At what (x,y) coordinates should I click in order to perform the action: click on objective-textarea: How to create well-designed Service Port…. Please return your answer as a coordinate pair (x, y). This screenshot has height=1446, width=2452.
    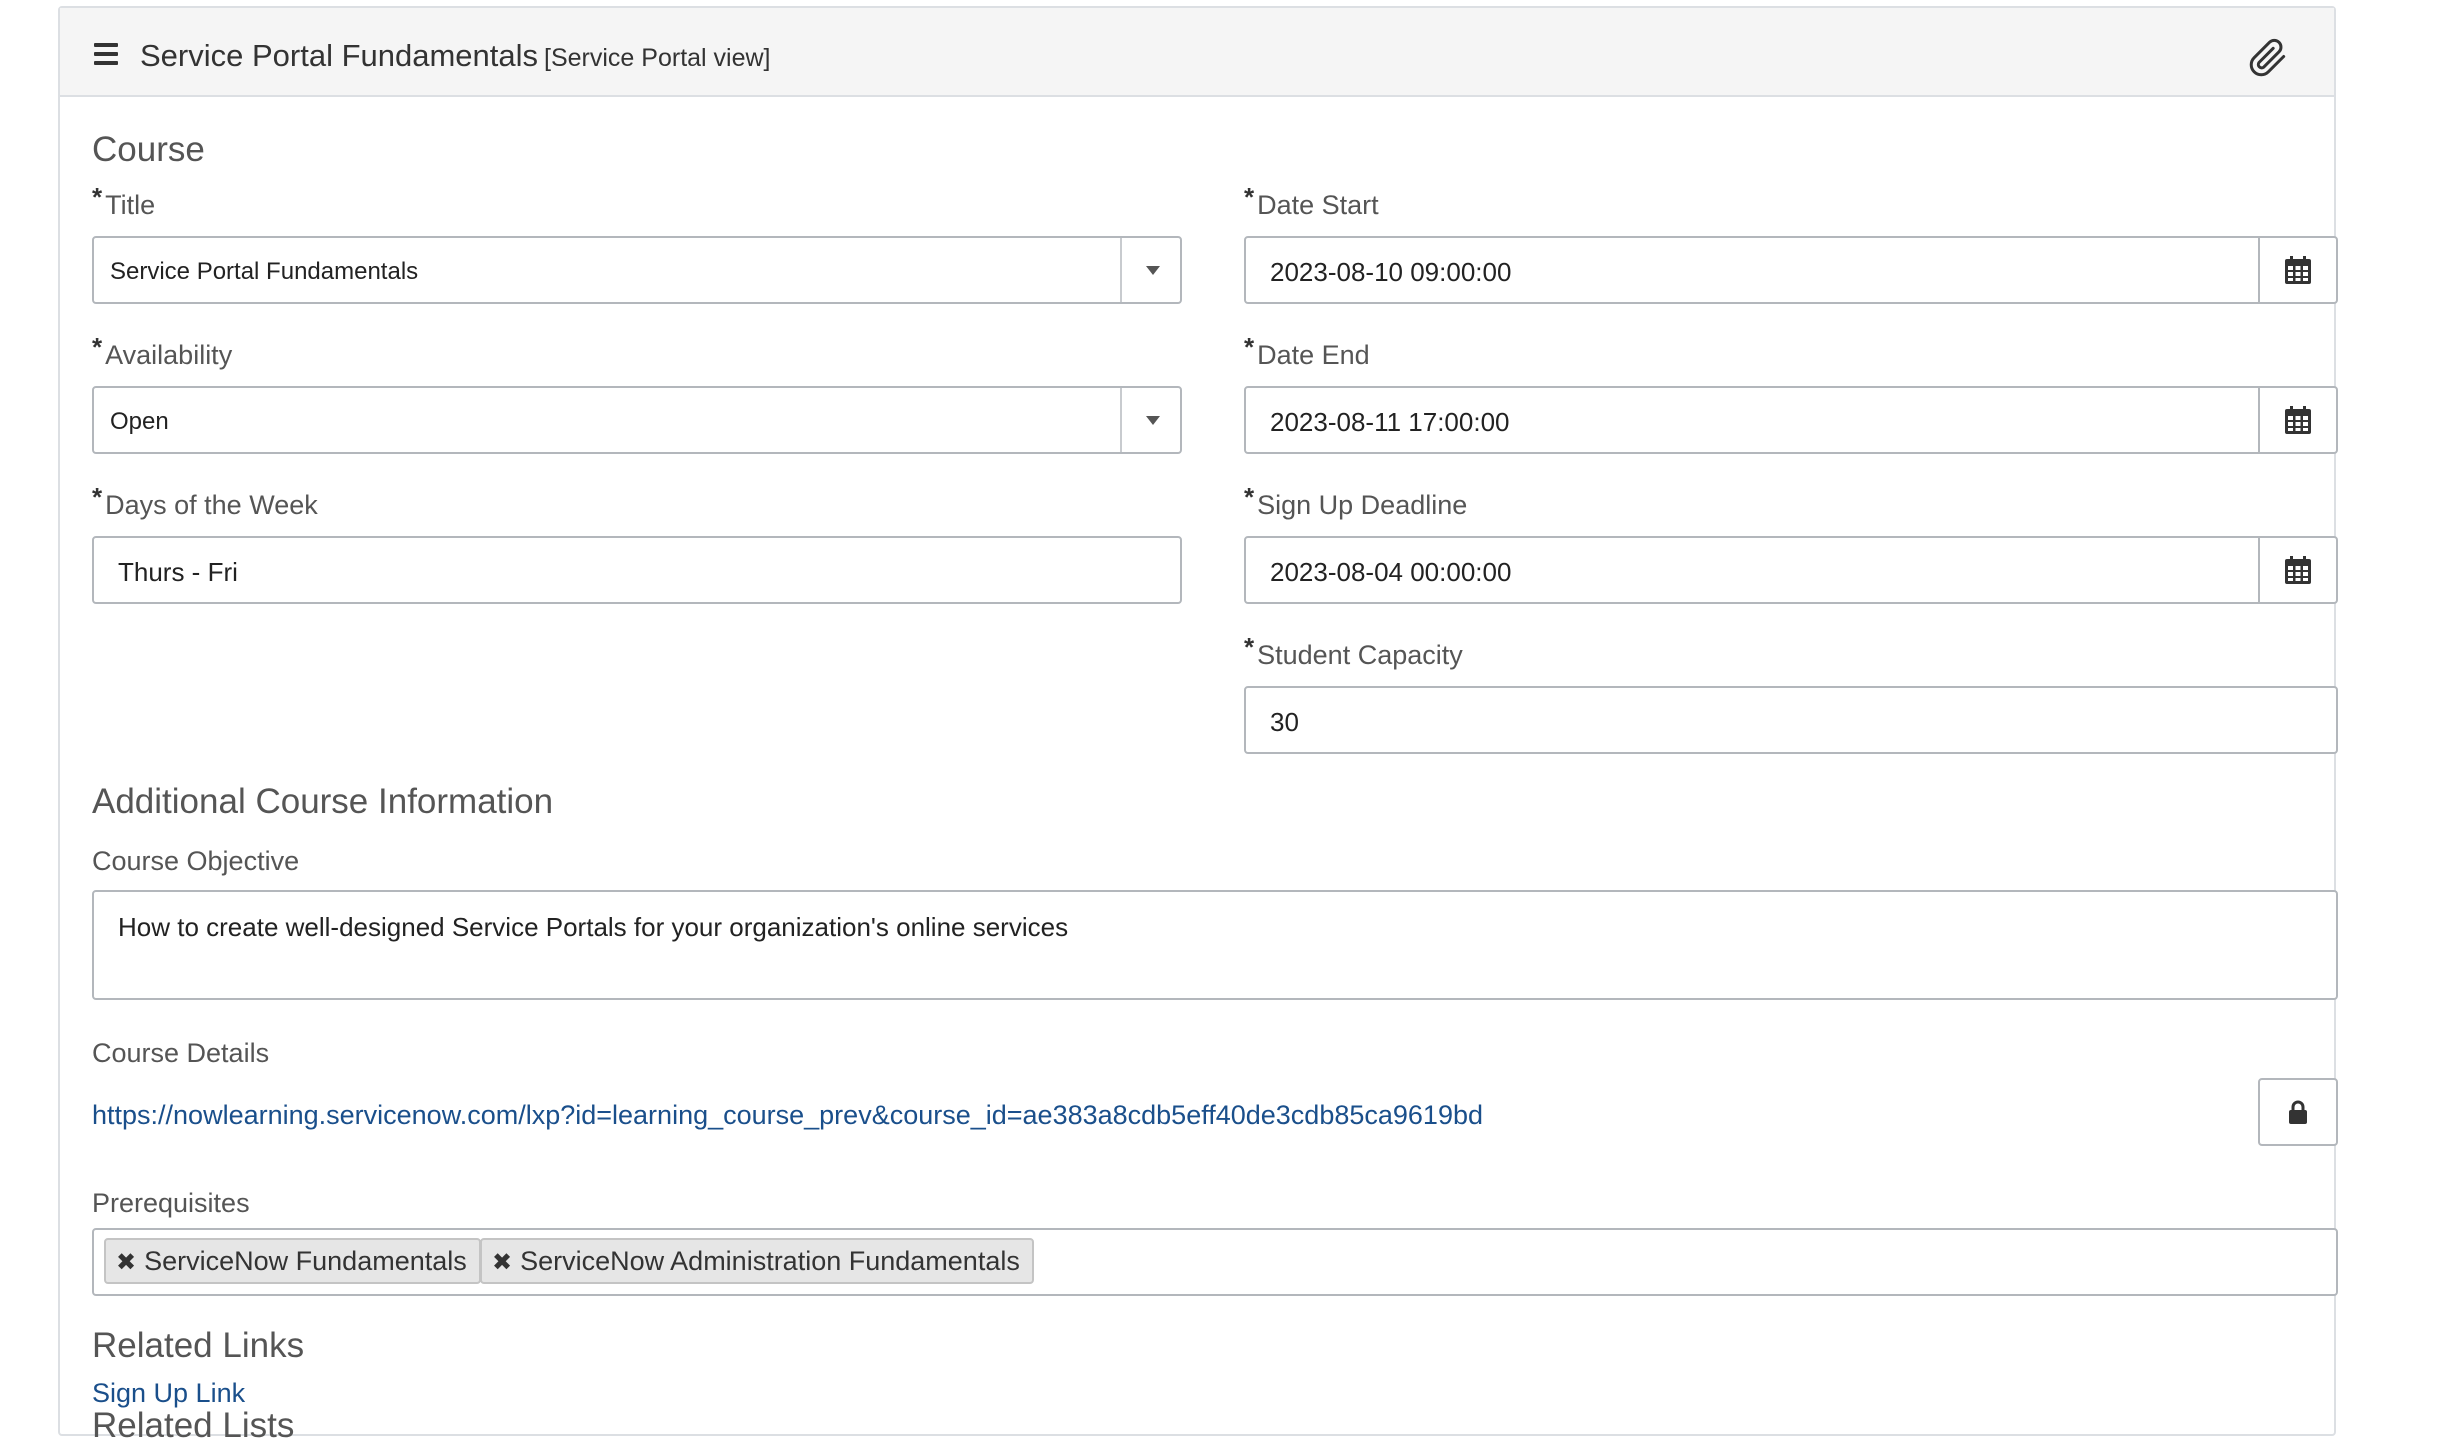
    Looking at the image, I should click on (1215, 945).